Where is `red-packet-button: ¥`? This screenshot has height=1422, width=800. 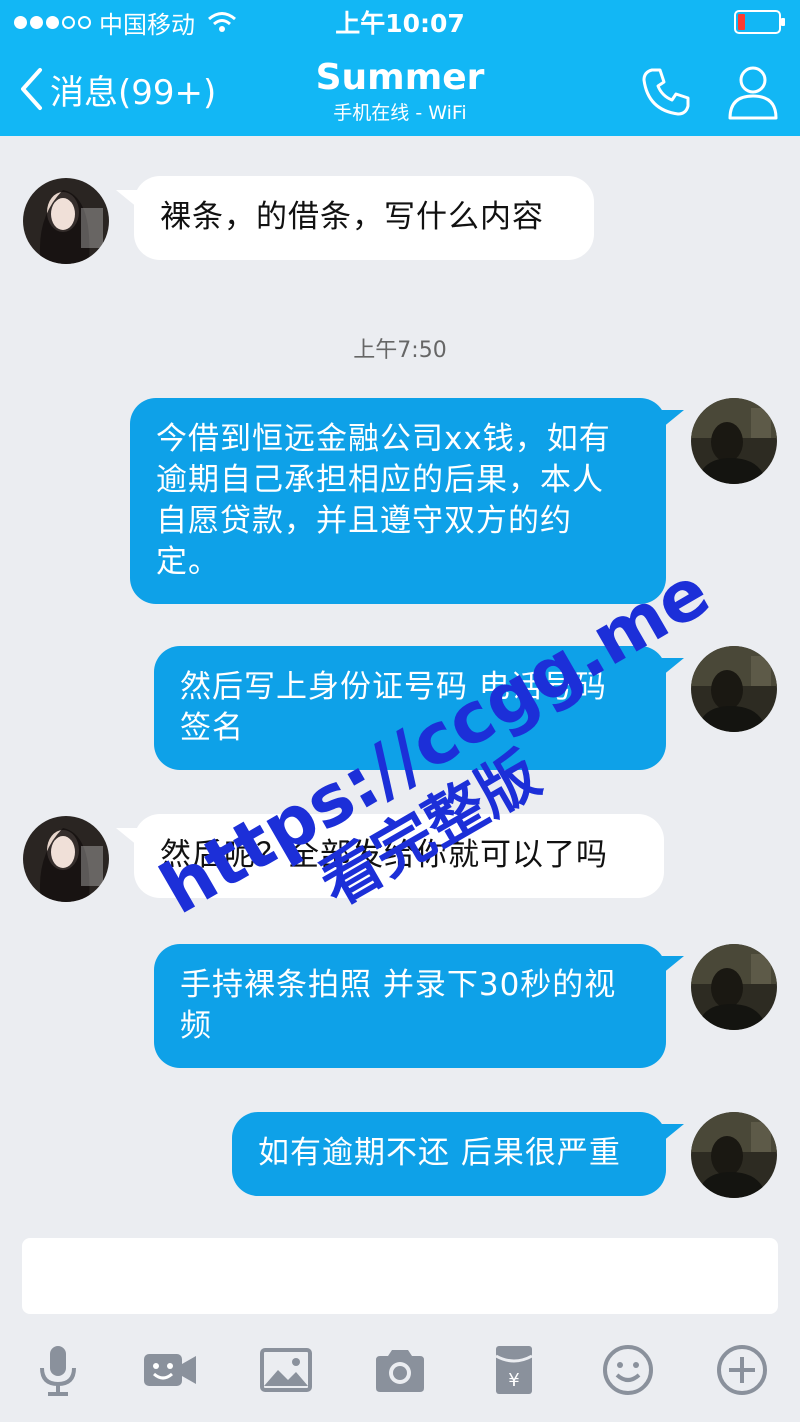
red-packet-button: ¥ is located at coordinates (514, 1370).